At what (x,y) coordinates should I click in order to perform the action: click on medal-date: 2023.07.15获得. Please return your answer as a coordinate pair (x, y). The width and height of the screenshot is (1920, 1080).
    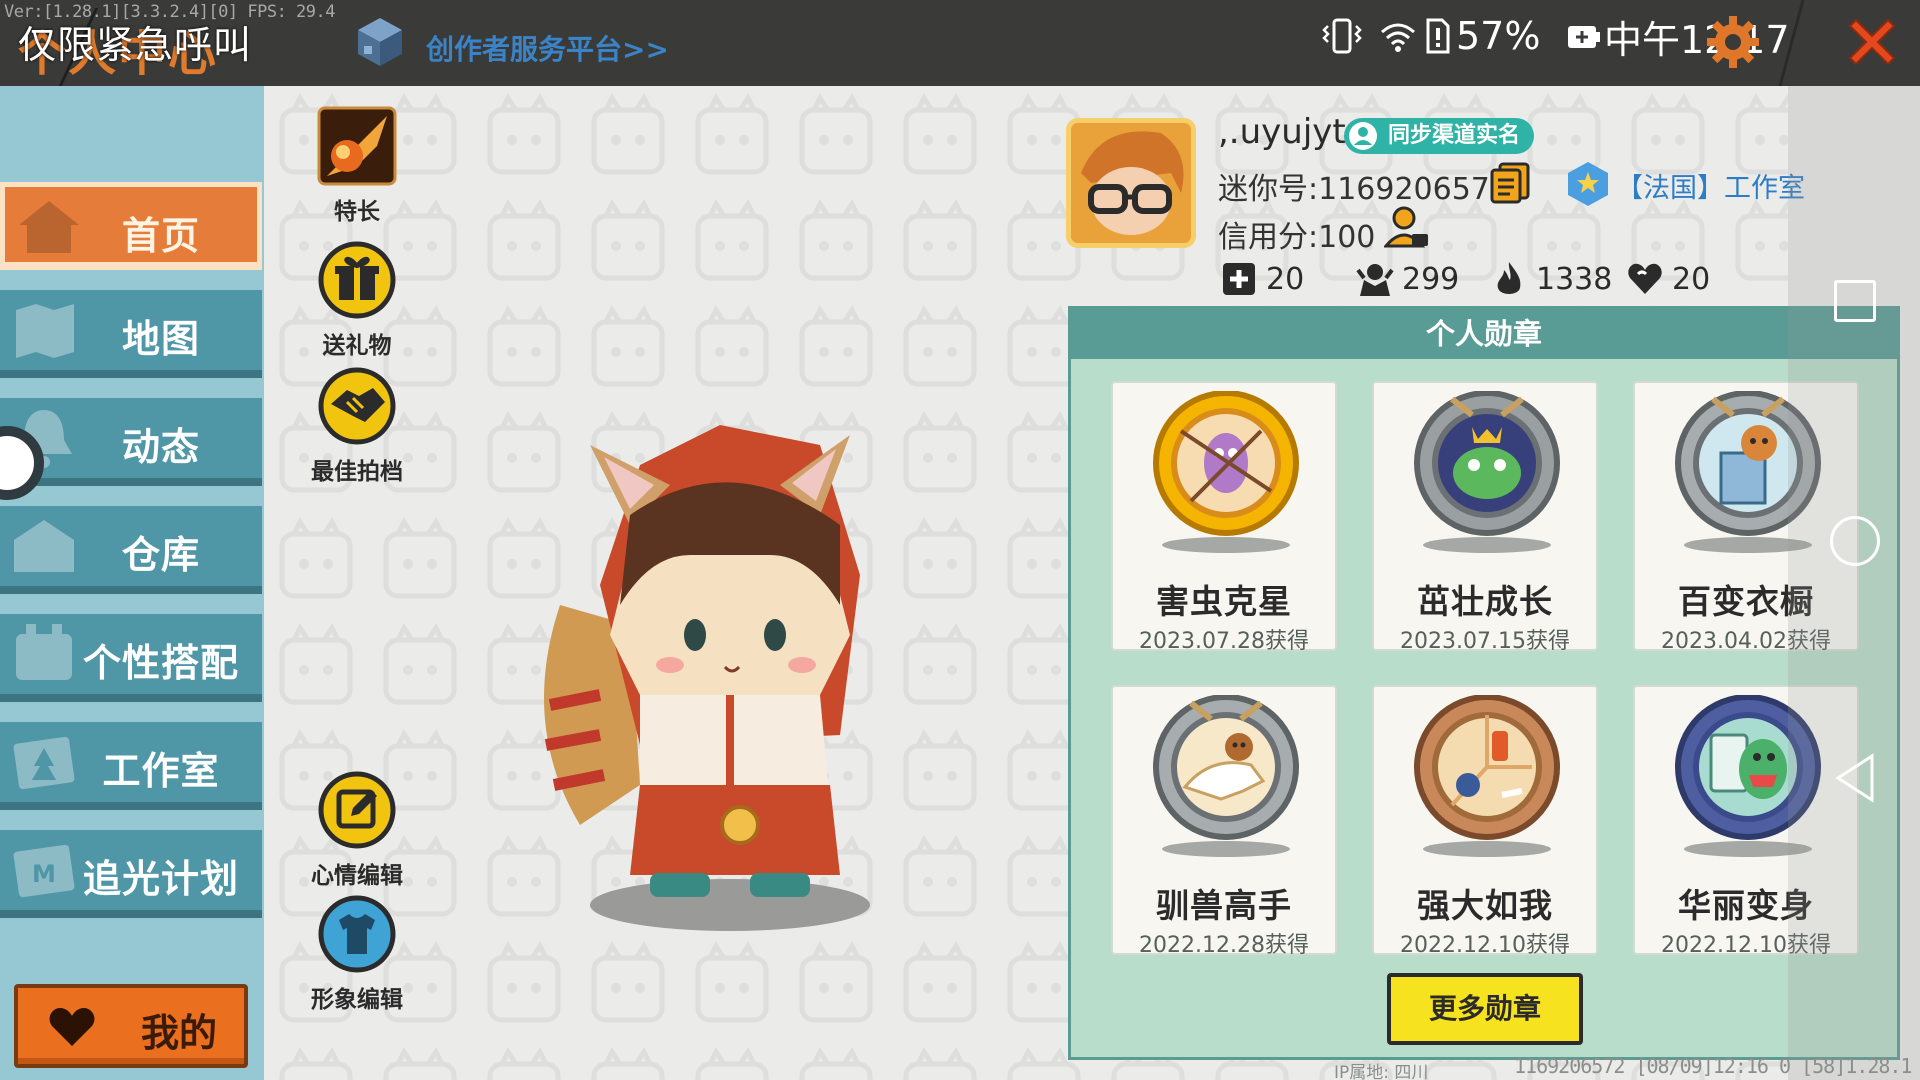
    Looking at the image, I should click on (1485, 641).